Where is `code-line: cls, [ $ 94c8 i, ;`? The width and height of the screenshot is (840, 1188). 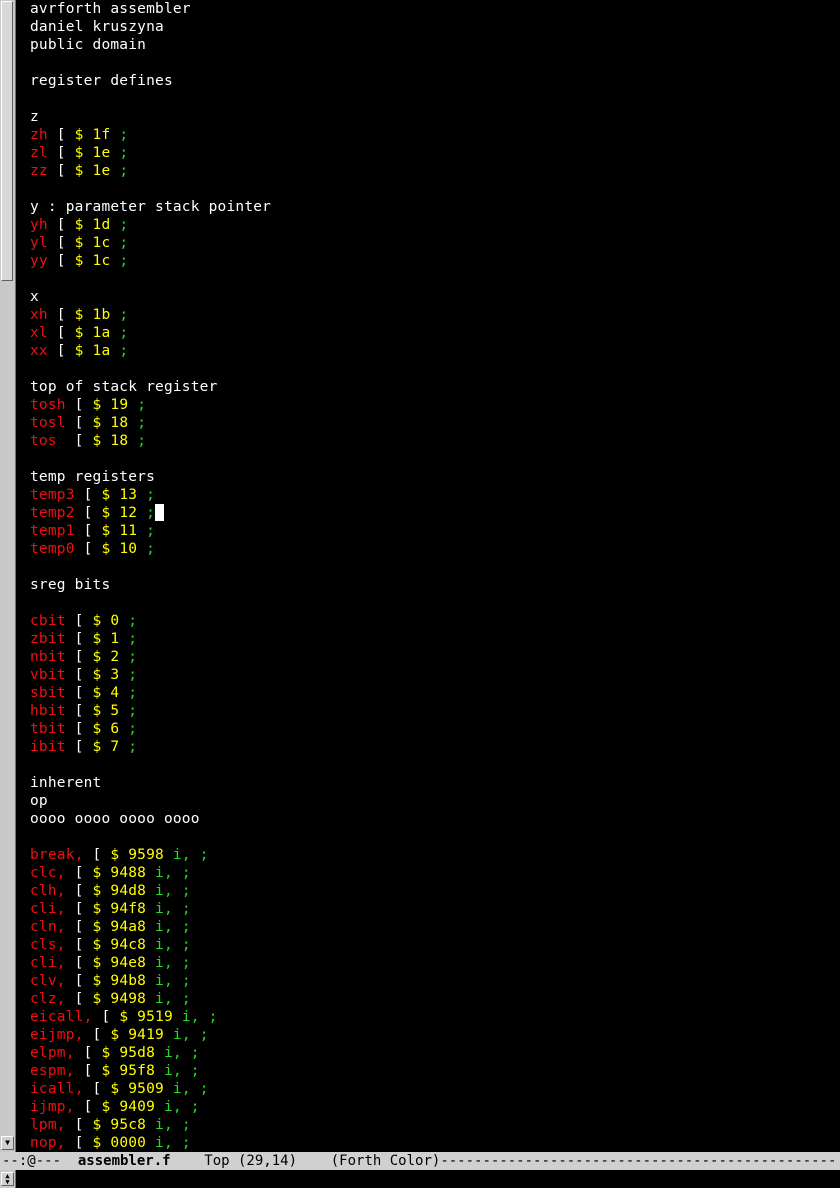 code-line: cls, [ $ 94c8 i, ; is located at coordinates (433, 945).